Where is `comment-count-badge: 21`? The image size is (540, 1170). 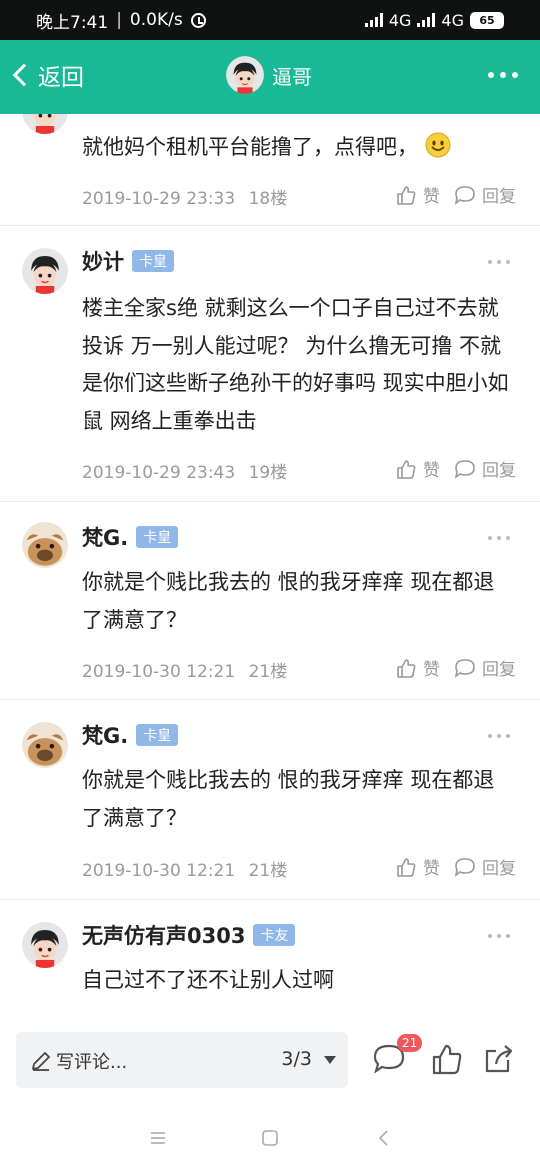 comment-count-badge: 21 is located at coordinates (410, 1043).